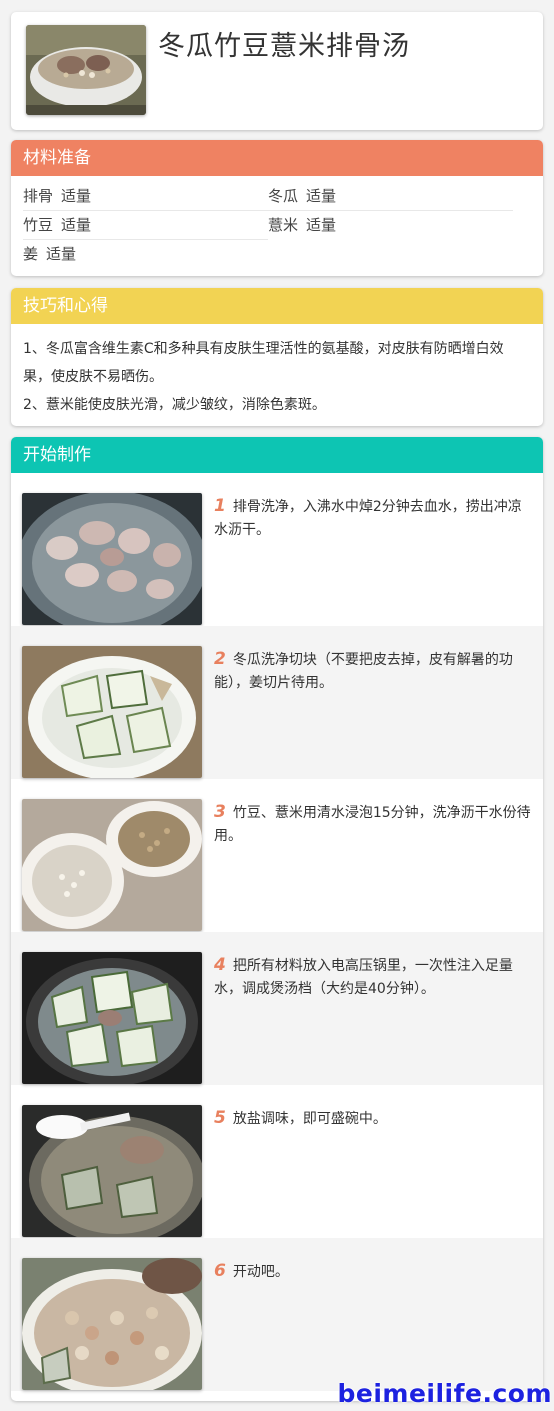 This screenshot has height=1411, width=554. I want to click on step-description: 4 把所有材料放入电高压锅里，一次性注入足量水，调成煲汤档（大约是40分钟）。, so click(373, 977).